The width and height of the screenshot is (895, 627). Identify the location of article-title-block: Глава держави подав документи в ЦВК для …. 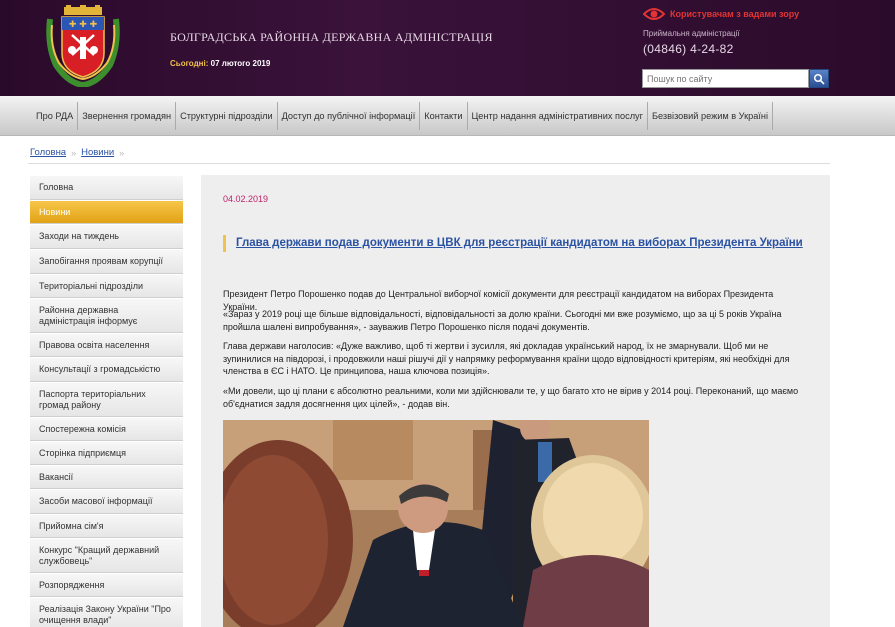
(513, 243).